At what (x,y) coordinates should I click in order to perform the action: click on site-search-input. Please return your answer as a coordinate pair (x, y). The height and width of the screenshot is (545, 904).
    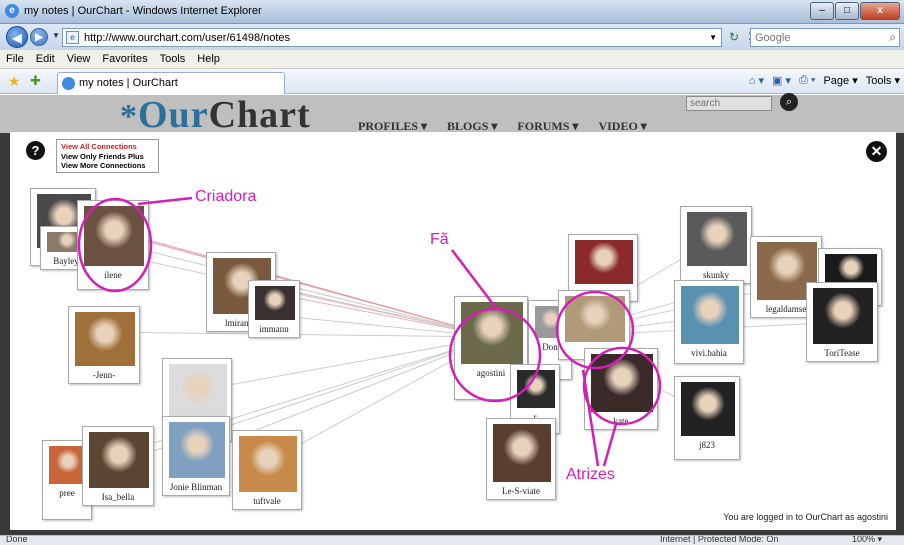
    Looking at the image, I should click on (729, 103).